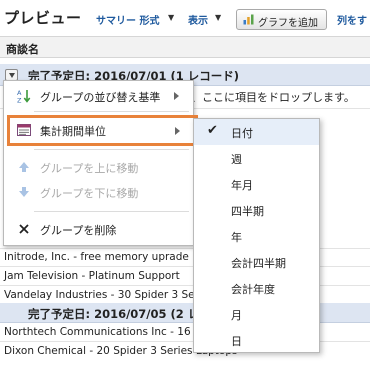 Image resolution: width=370 pixels, height=365 pixels. I want to click on submenu-item-label: 会計四半期, so click(258, 263).